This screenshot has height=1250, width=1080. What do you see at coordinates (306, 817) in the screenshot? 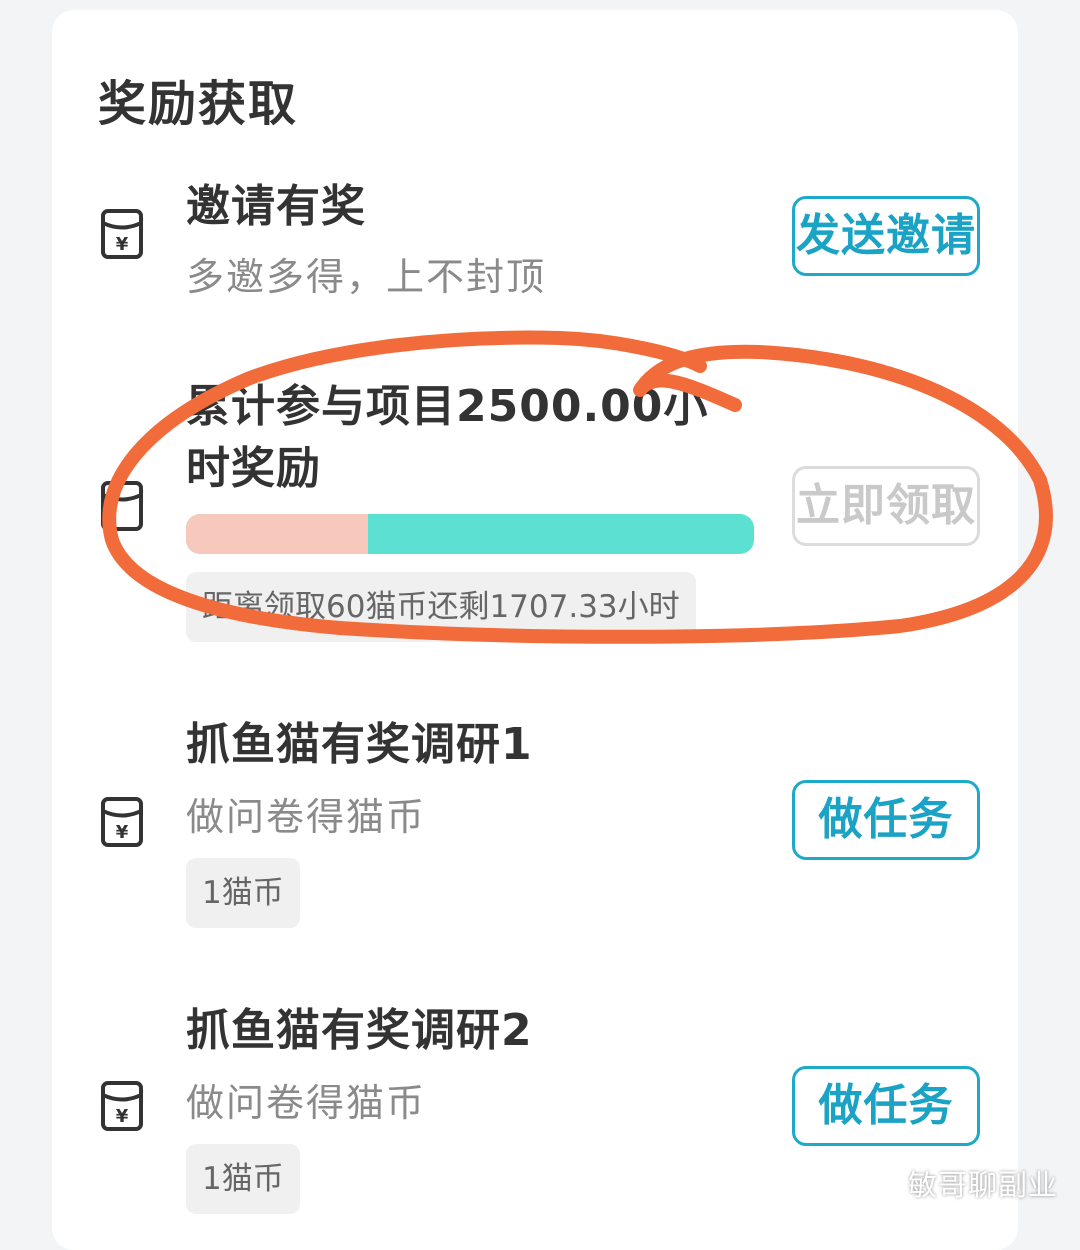
I see `item-subtitle-survey-1: 做问卷得猫币` at bounding box center [306, 817].